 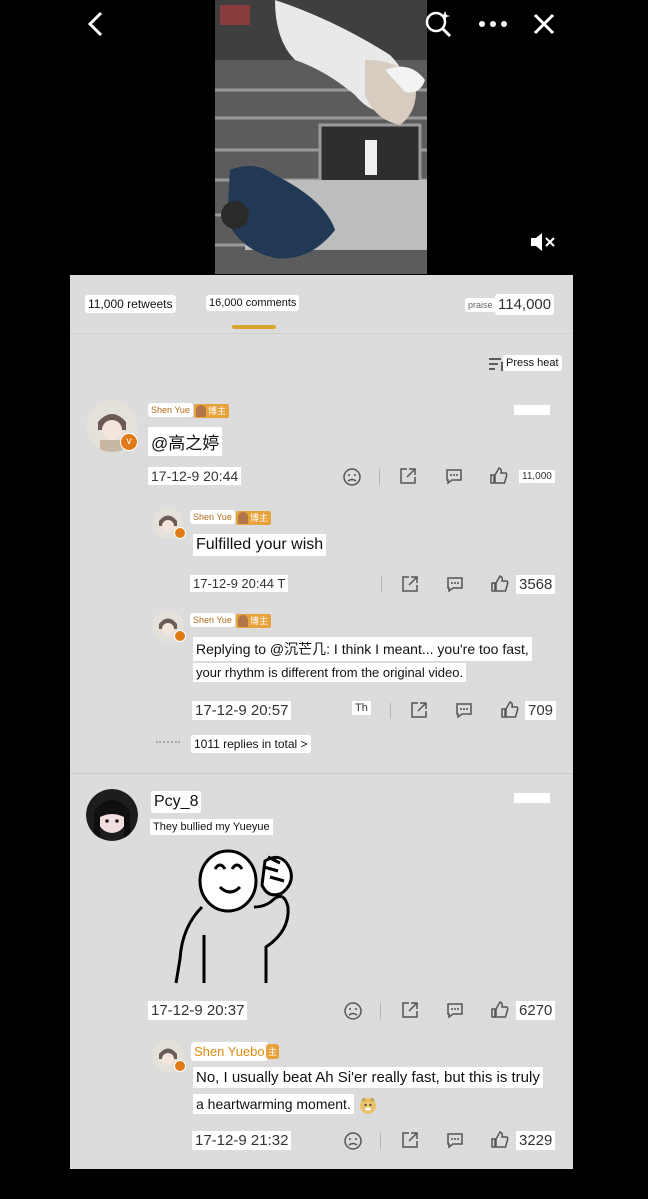 I want to click on like-count: 3229, so click(x=536, y=1140).